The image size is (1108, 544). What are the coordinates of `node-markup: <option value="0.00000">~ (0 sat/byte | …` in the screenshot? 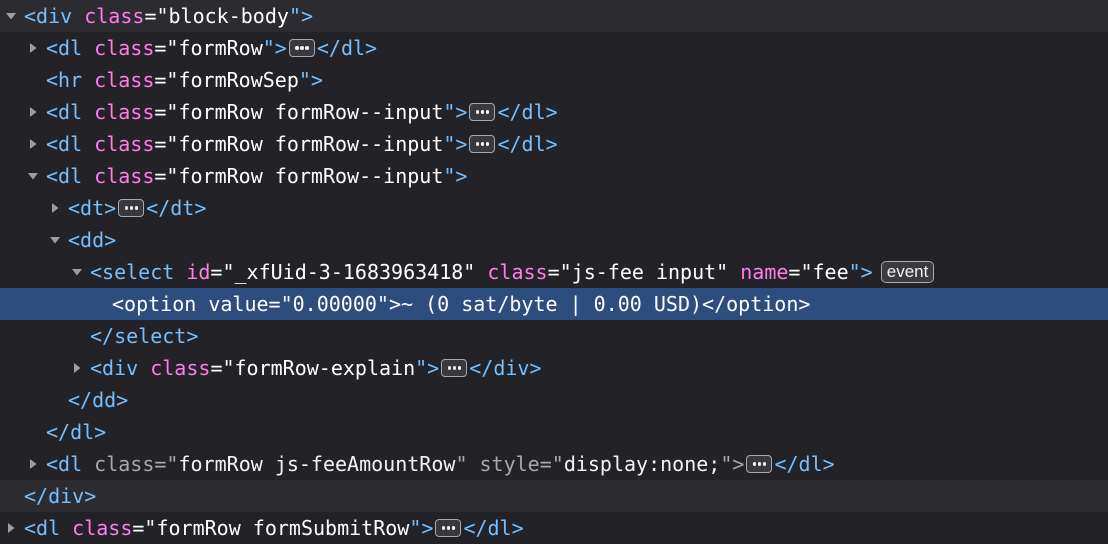 It's located at (461, 304).